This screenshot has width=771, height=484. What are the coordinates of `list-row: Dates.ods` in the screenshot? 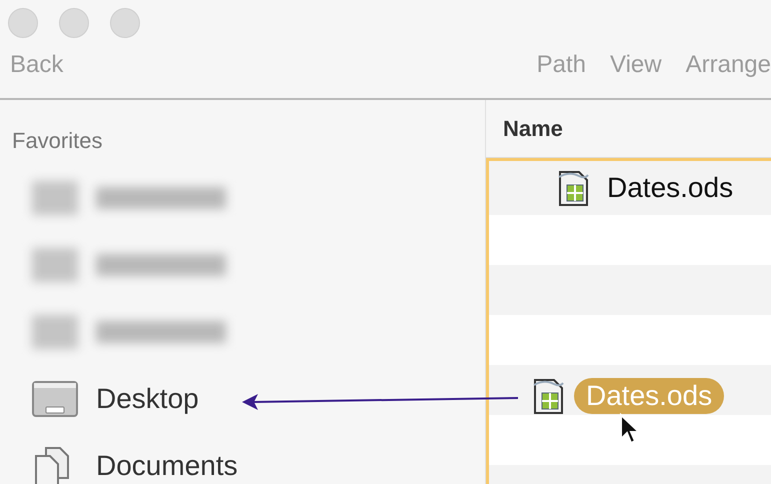 It's located at (630, 188).